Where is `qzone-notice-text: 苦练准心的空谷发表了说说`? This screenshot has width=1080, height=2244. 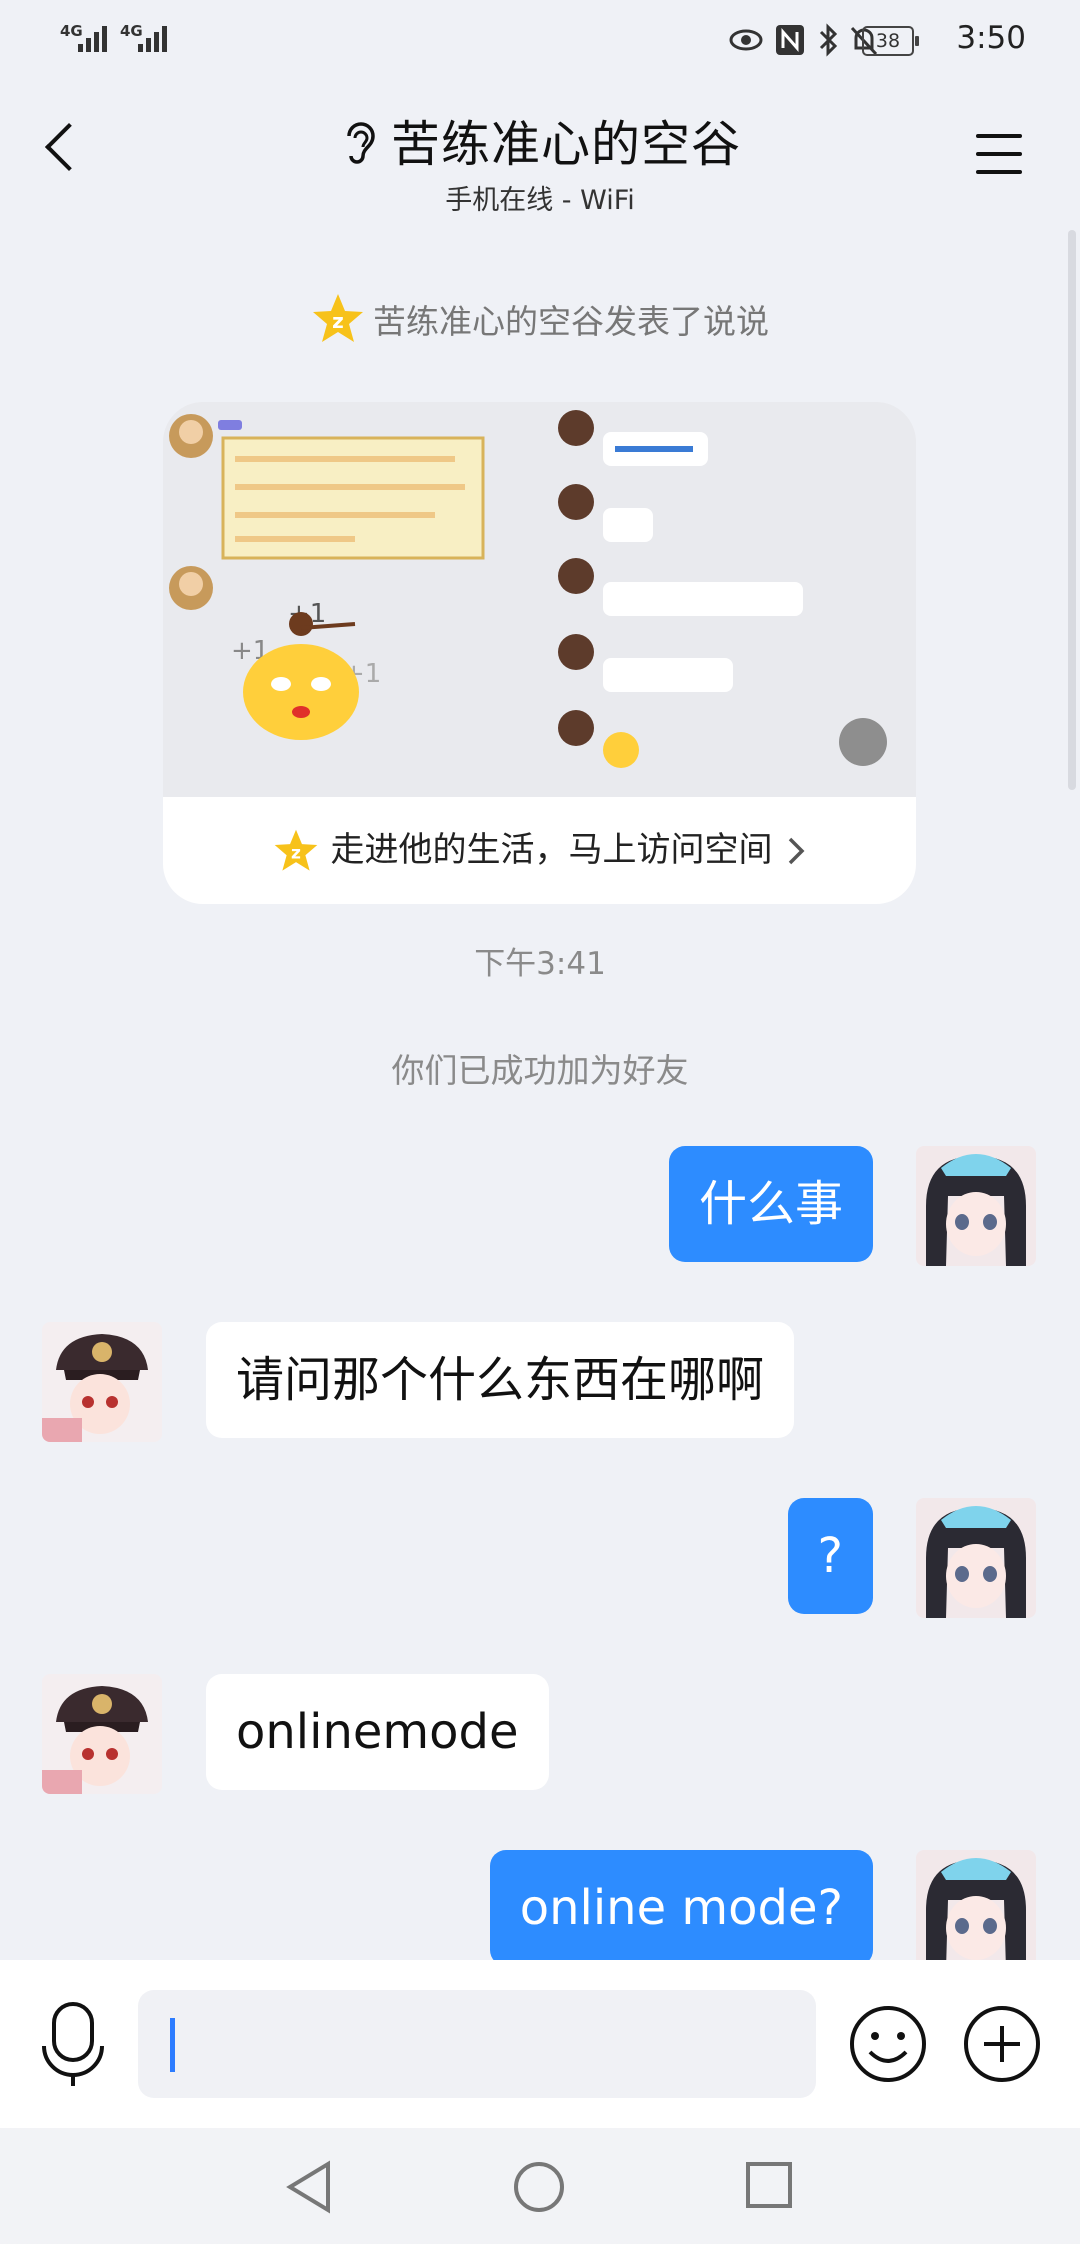 qzone-notice-text: 苦练准心的空谷发表了说说 is located at coordinates (571, 321).